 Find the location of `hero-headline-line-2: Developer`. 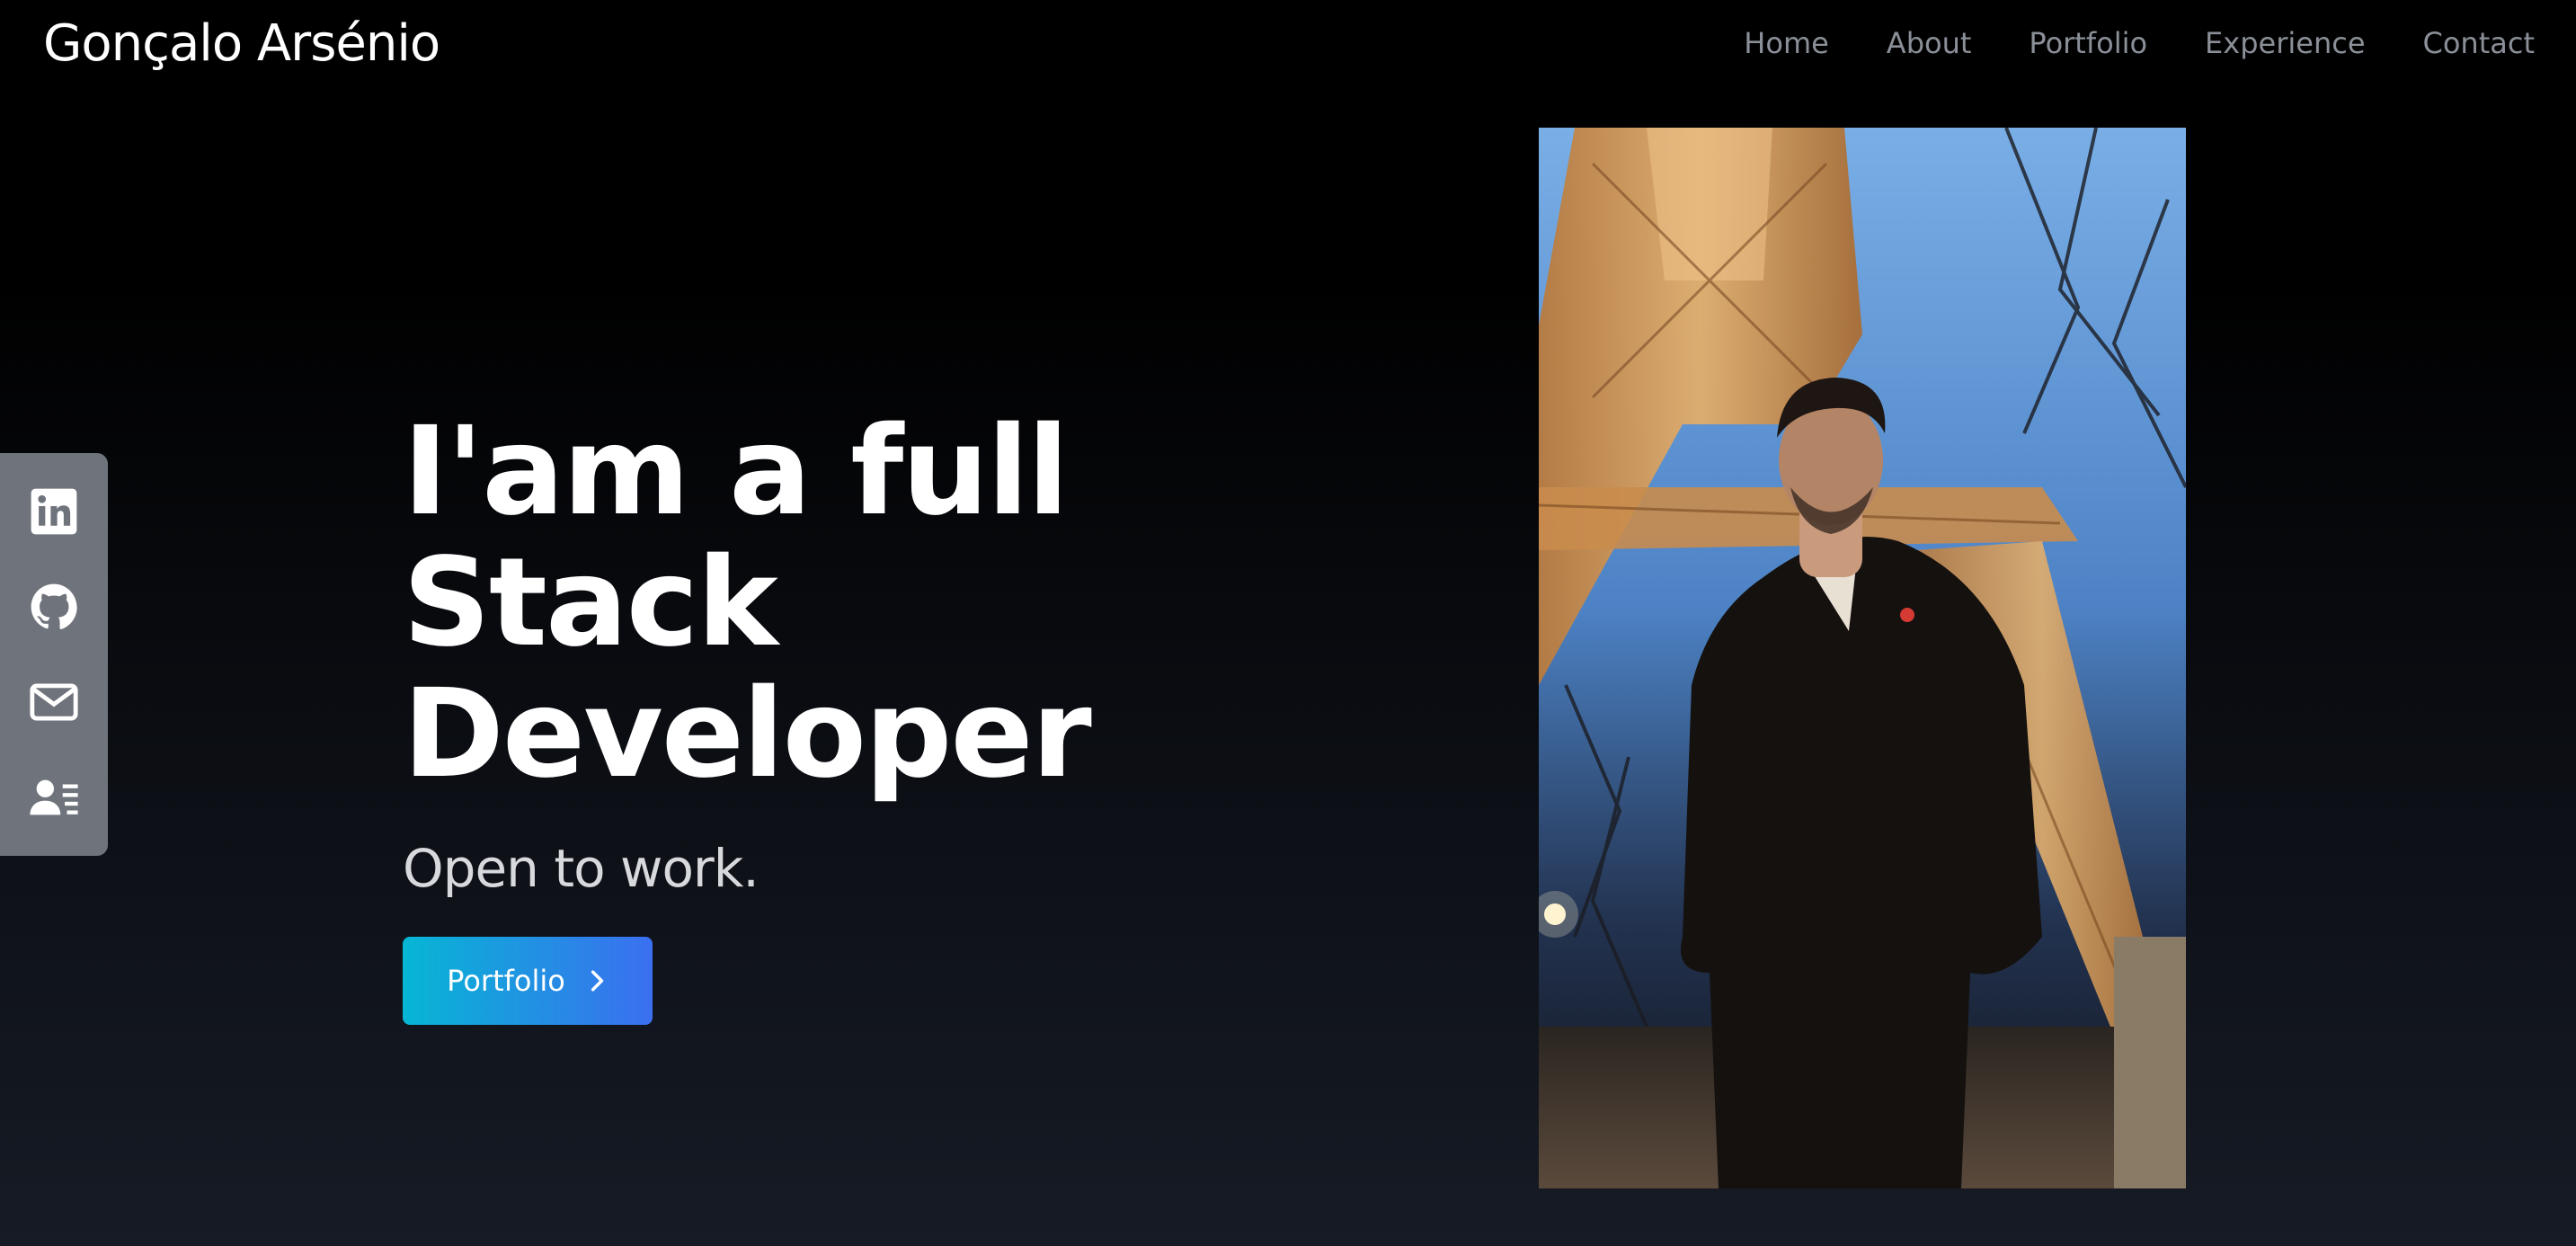

hero-headline-line-2: Developer is located at coordinates (747, 734).